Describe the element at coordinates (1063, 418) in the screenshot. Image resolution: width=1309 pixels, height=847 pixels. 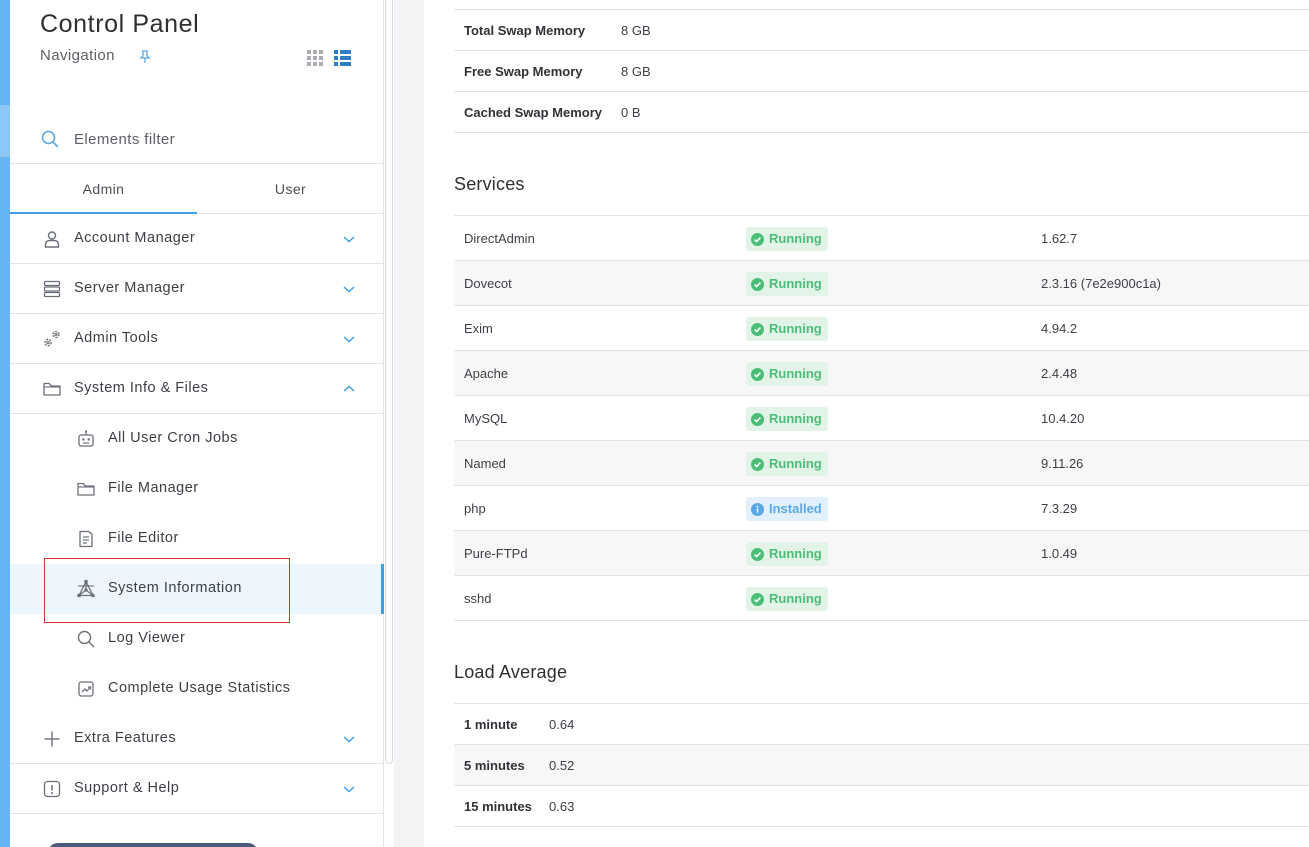
I see `service-version: 10.4.20` at that location.